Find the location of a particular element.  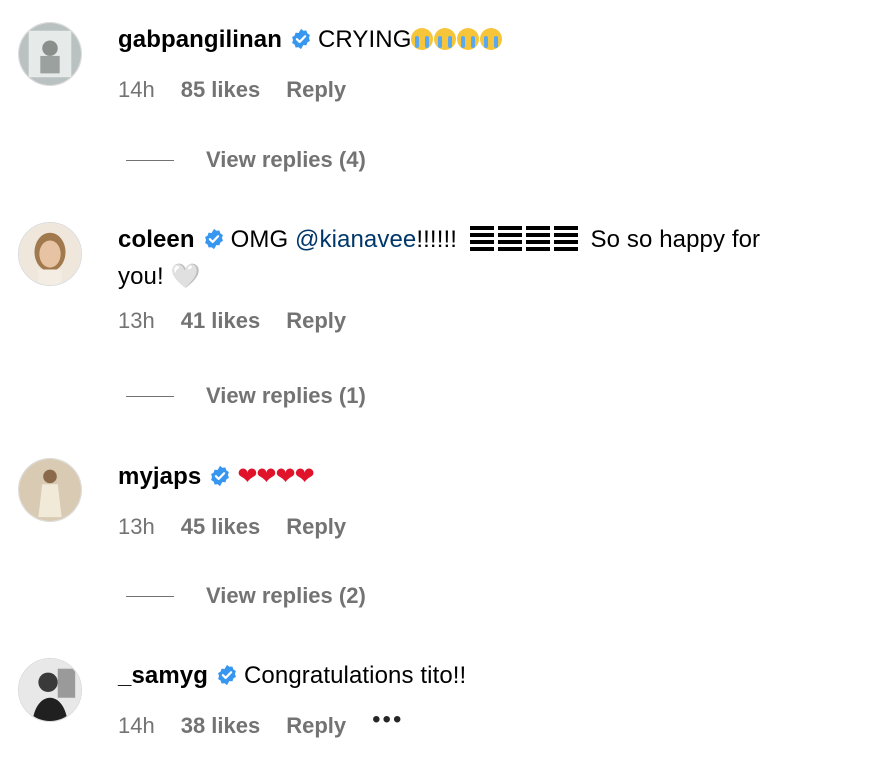

comment-text: you! is located at coordinates (144, 276).